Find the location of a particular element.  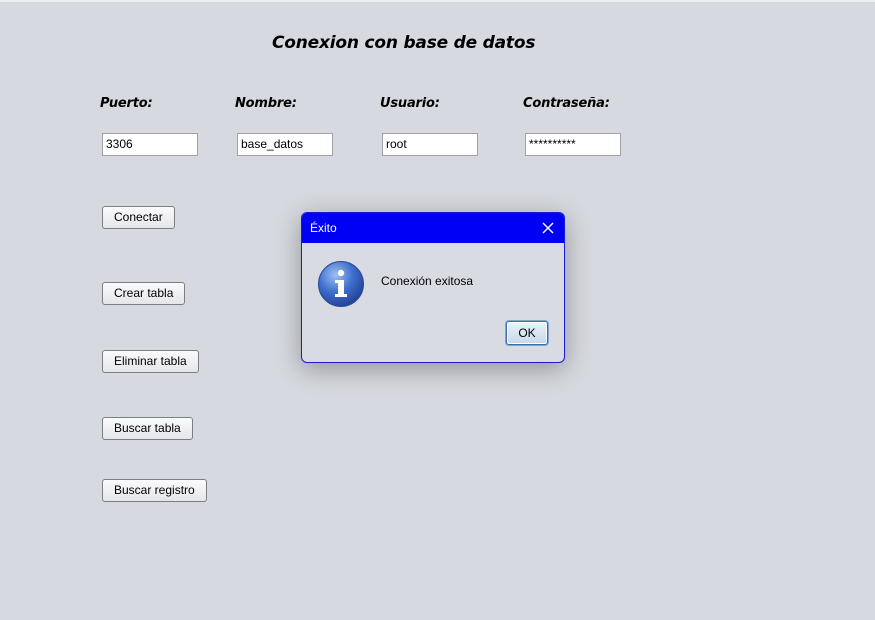

connect-button: Conectar is located at coordinates (138, 217).